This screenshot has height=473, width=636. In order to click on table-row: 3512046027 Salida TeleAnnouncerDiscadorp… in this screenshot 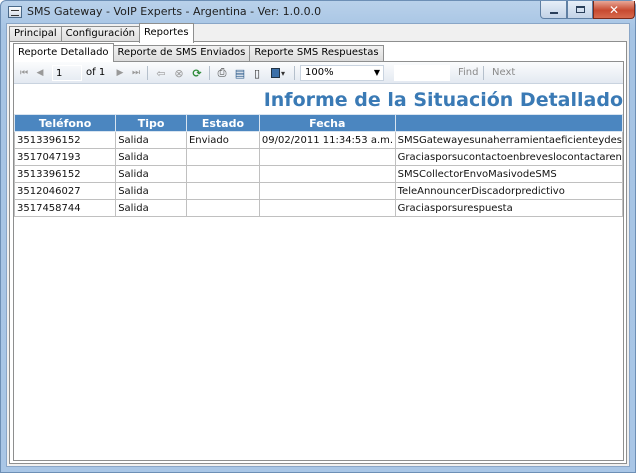, I will do `click(318, 191)`.